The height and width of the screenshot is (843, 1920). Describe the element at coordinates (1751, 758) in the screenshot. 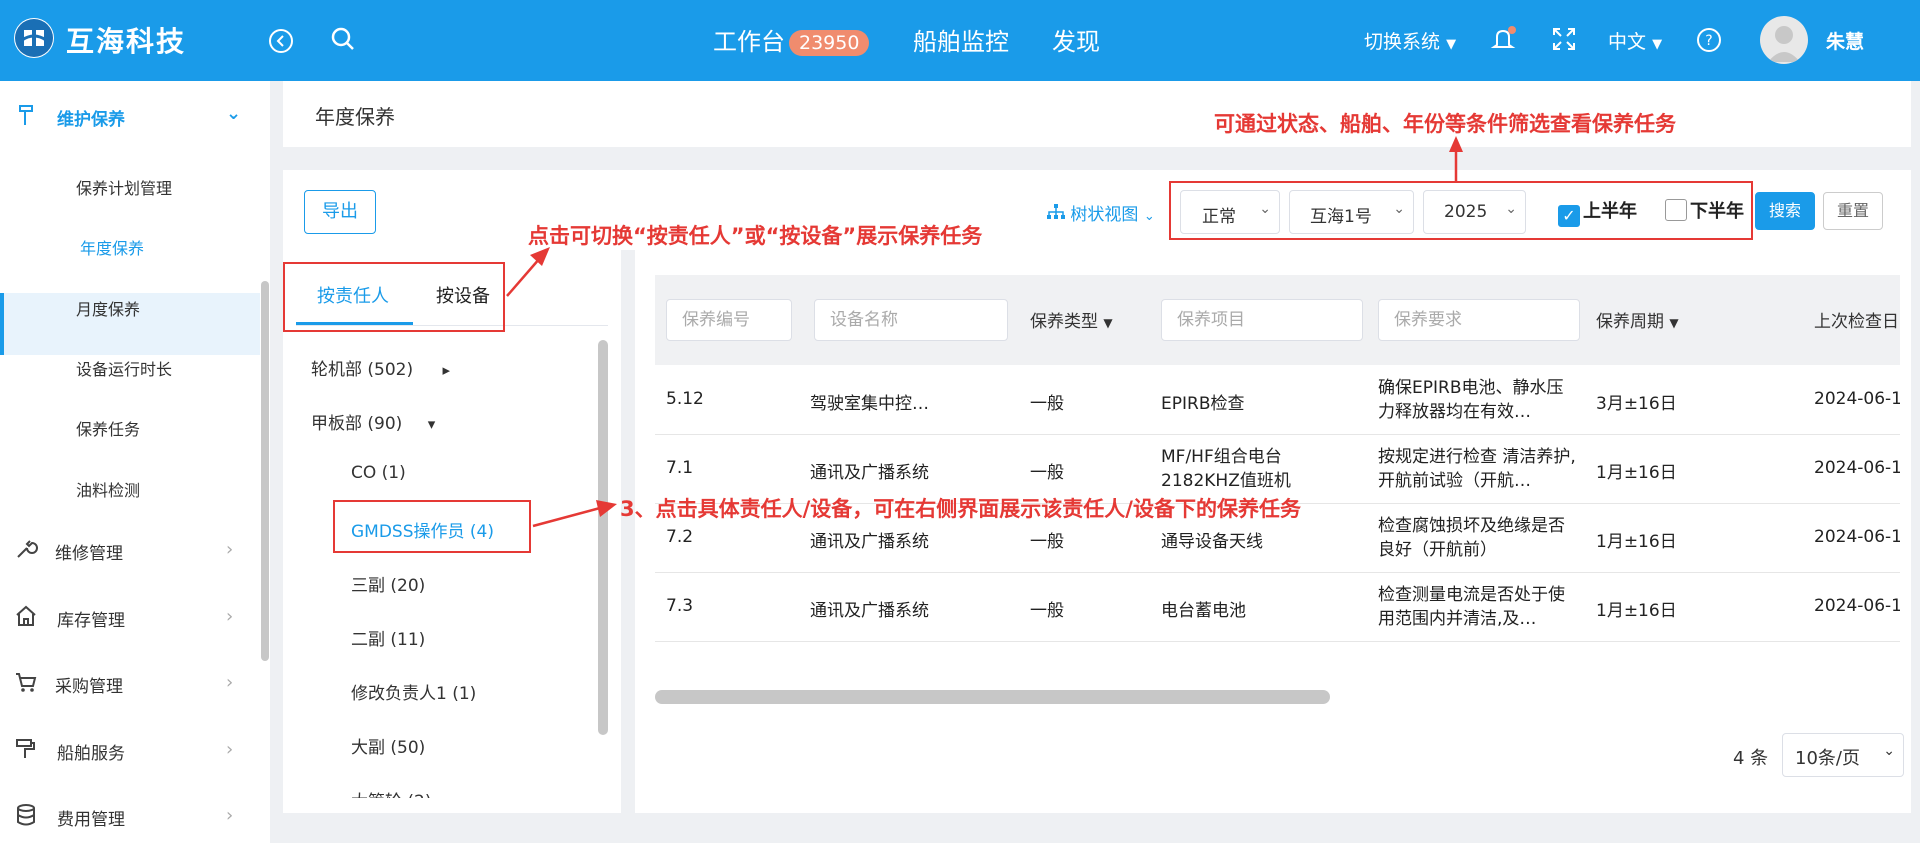

I see `total-count: 4 条` at that location.